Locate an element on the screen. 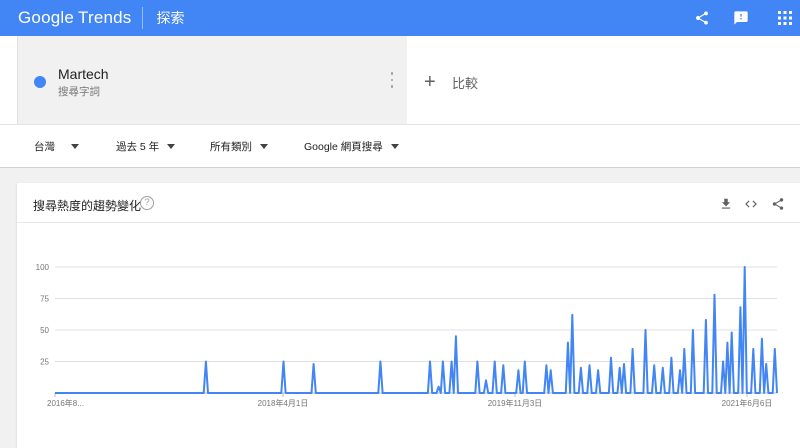  y-tick-label: 100 is located at coordinates (43, 267).